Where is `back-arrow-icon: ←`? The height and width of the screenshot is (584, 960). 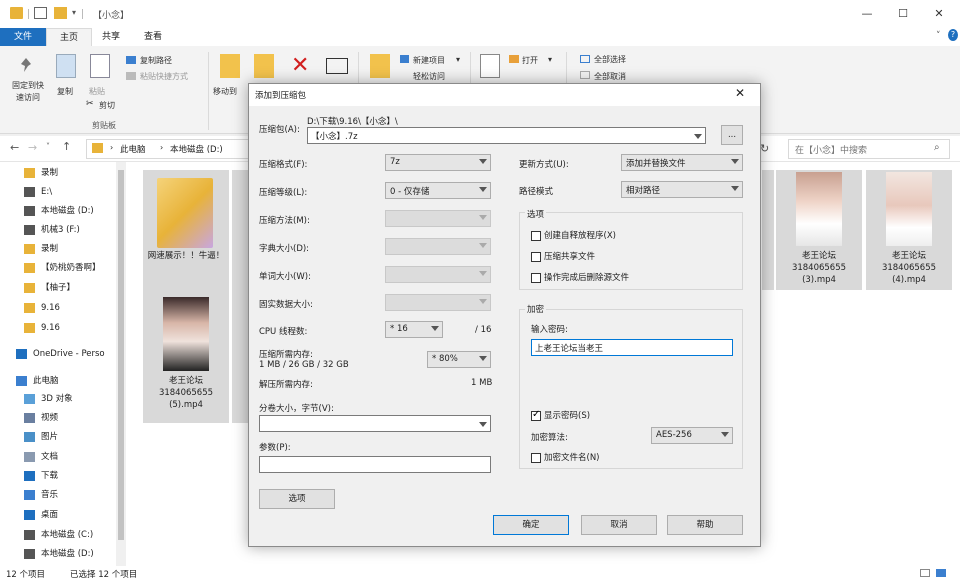 back-arrow-icon: ← is located at coordinates (14, 147).